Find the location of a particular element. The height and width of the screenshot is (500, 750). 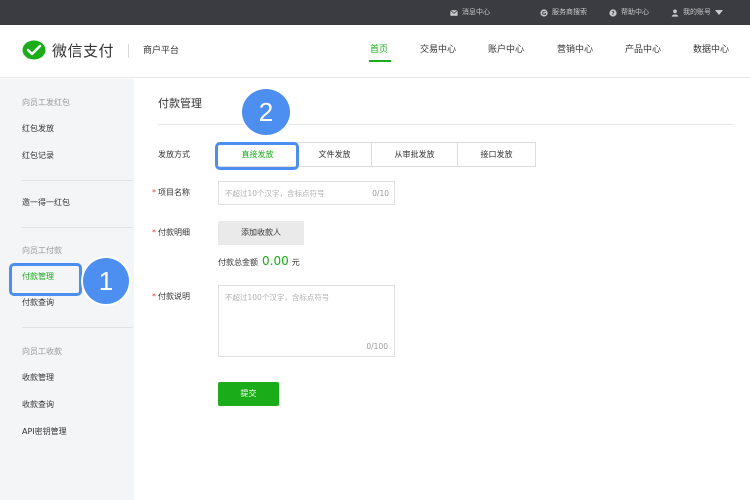

payment-total-label: 付款总金额 is located at coordinates (238, 262).